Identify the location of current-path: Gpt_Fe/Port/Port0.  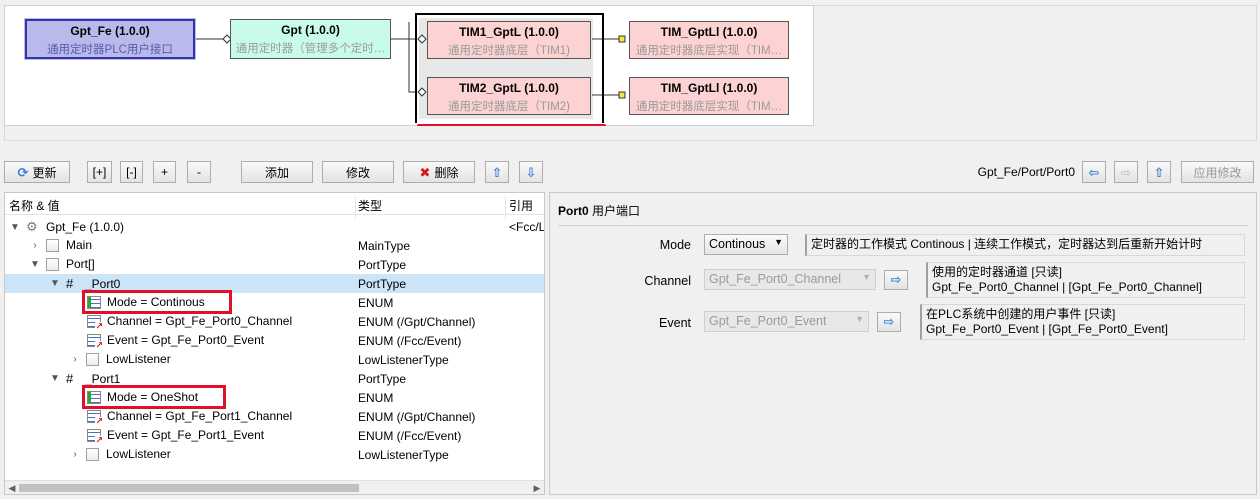
(1026, 172).